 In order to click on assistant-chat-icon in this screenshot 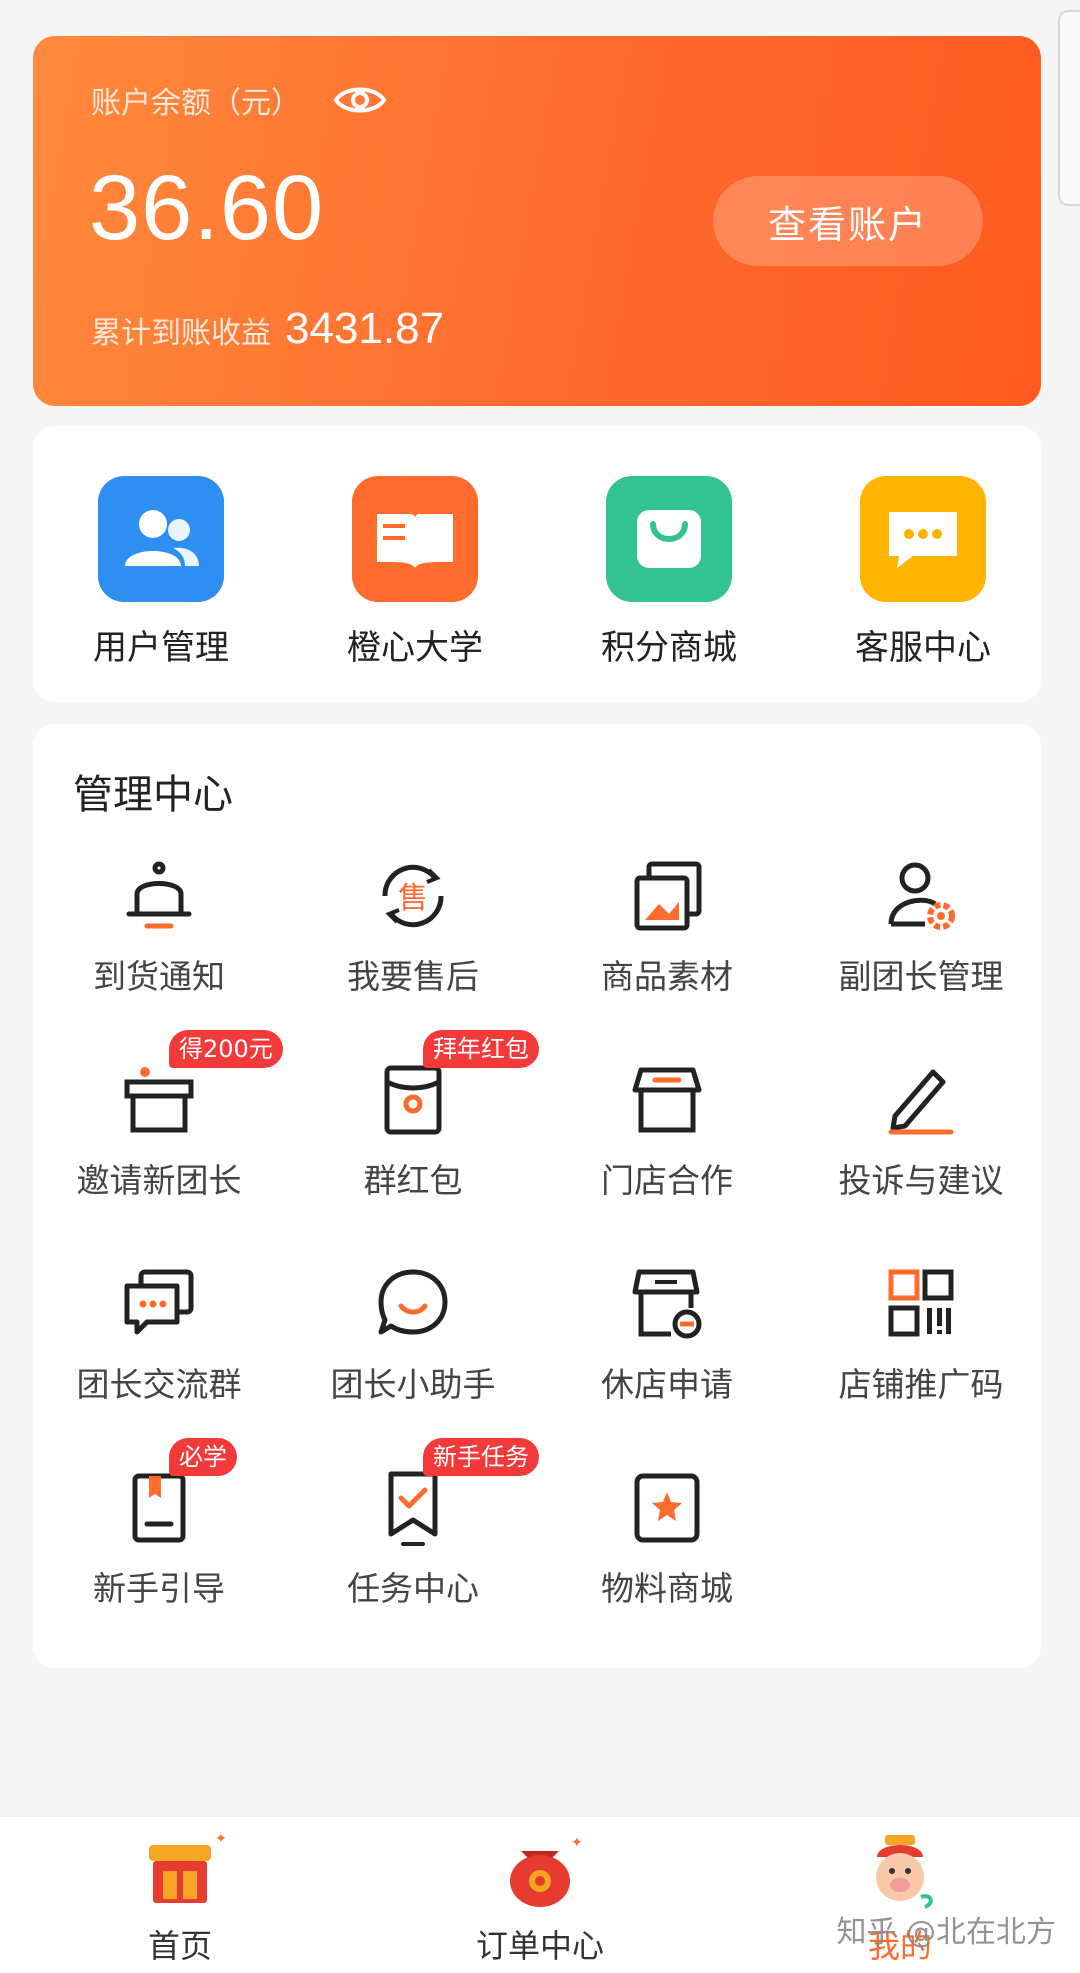, I will do `click(413, 1304)`.